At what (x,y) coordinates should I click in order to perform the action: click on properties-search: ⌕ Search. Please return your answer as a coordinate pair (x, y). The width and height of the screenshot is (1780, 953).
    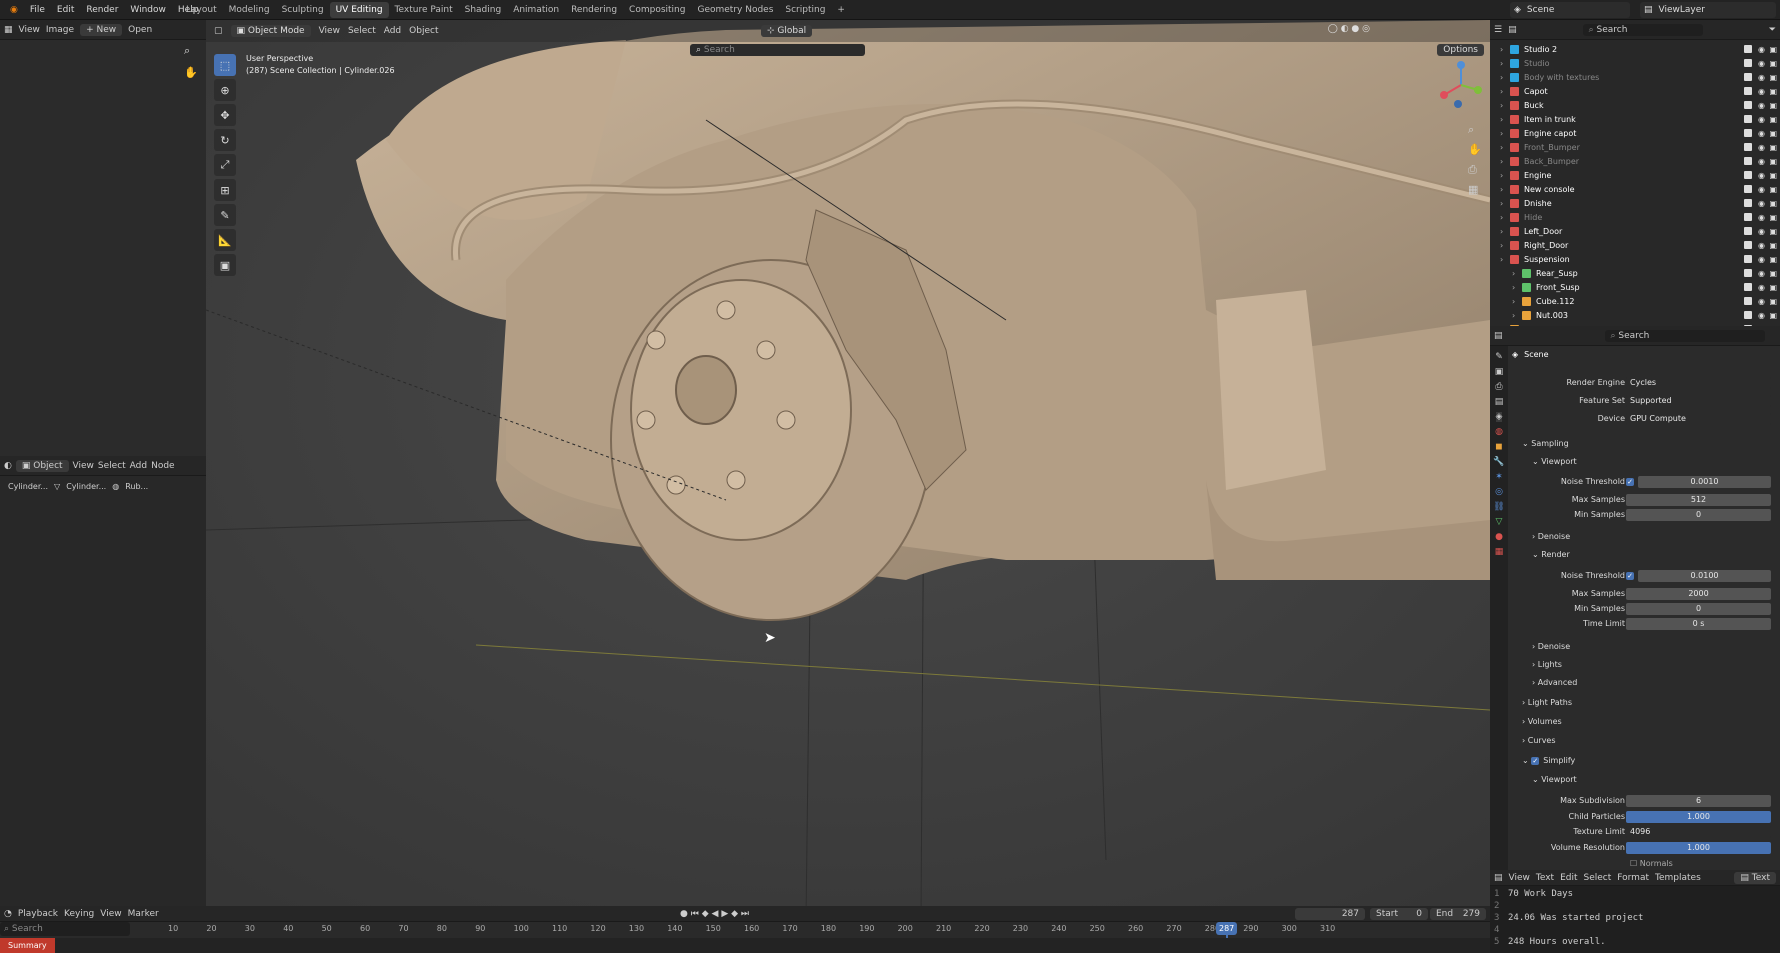
    Looking at the image, I should click on (1684, 335).